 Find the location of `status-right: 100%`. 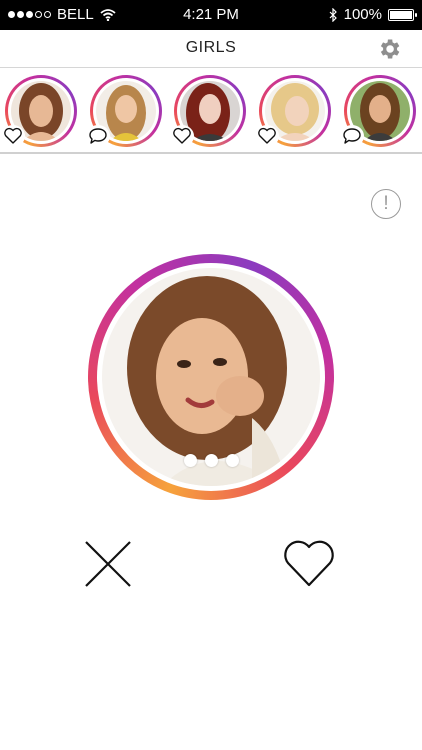

status-right: 100% is located at coordinates (373, 14).